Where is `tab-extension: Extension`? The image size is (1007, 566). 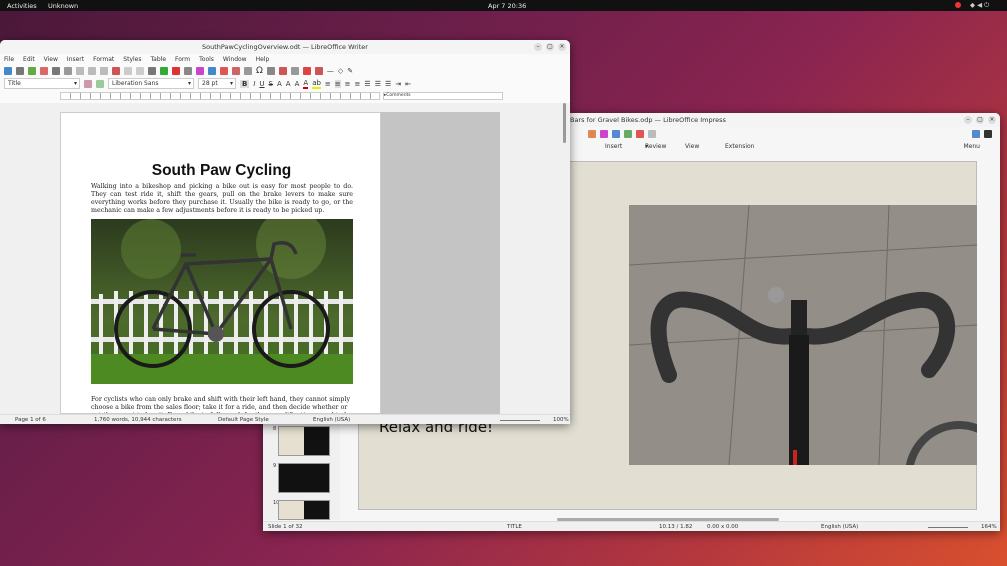
tab-extension: Extension is located at coordinates (745, 146).